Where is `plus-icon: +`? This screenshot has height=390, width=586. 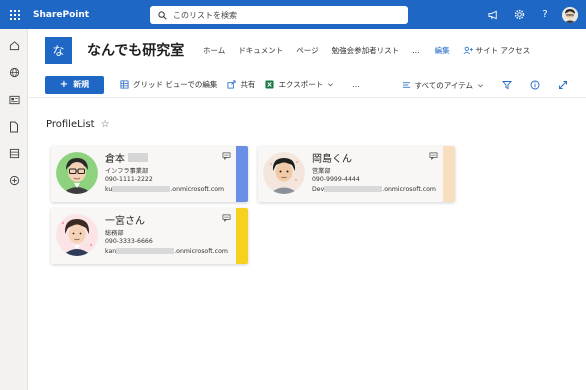 plus-icon: + is located at coordinates (64, 84).